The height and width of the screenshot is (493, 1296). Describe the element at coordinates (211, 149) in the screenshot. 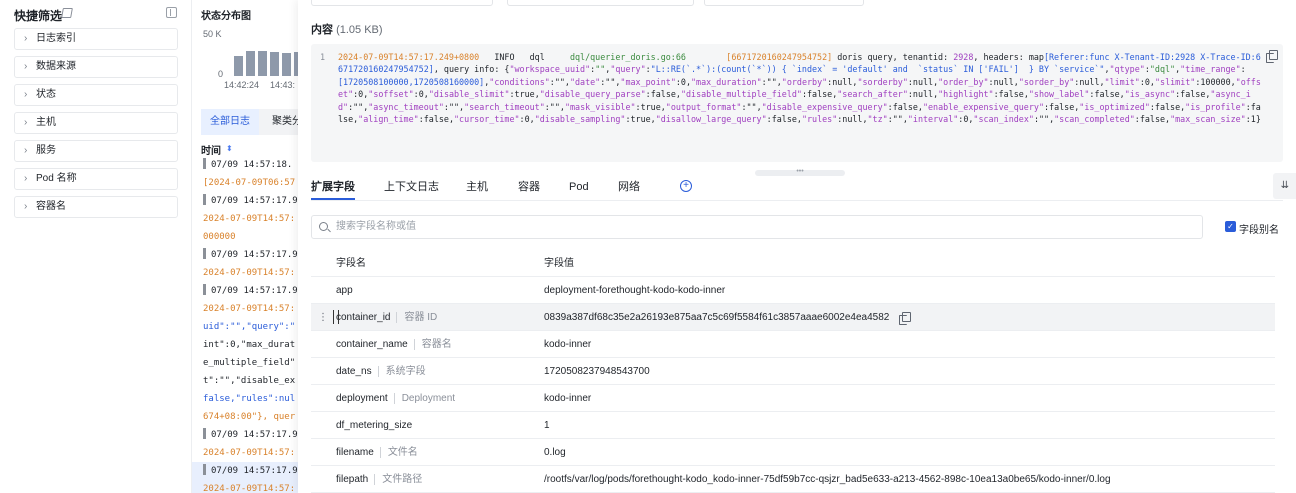

I see `time-column-header: 时间` at that location.